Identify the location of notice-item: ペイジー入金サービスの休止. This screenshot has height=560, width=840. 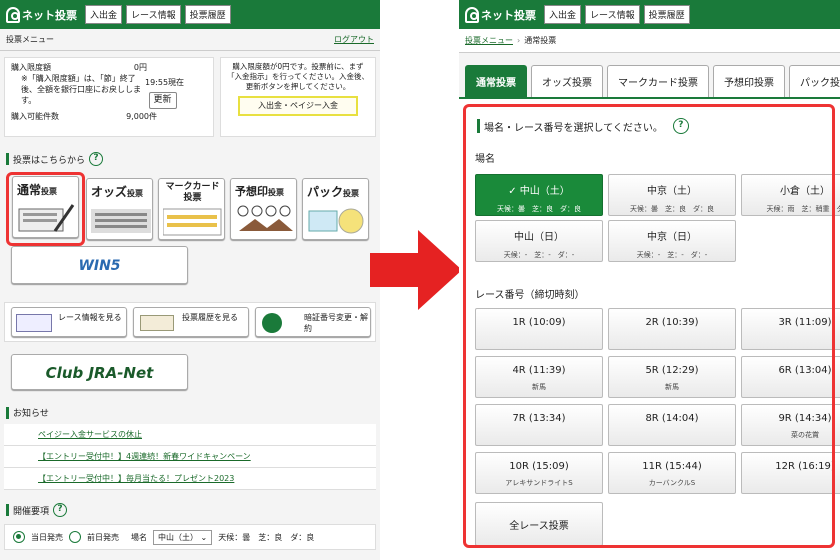
(190, 435).